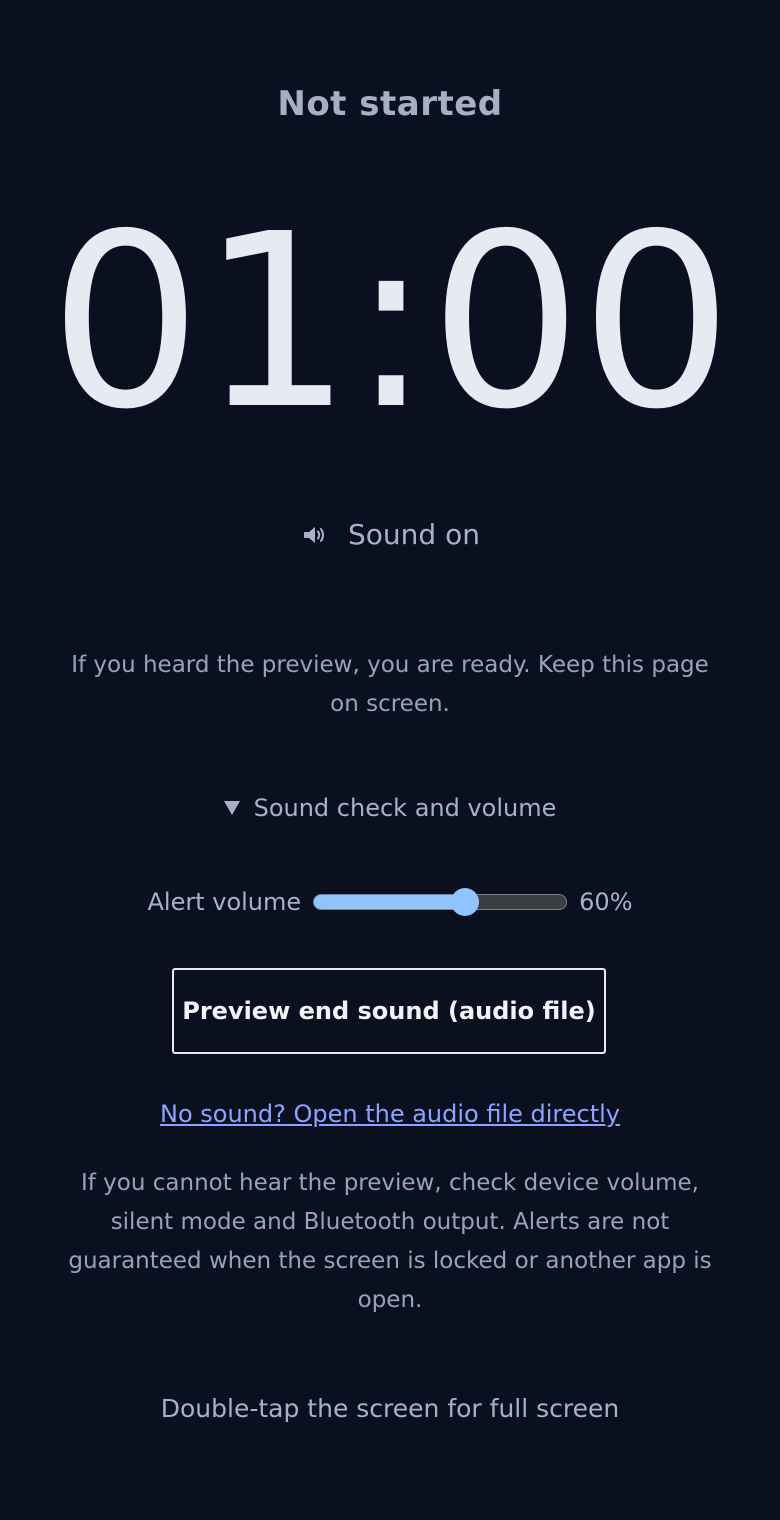  I want to click on open-audio-file-link: No sound? Open the audio file directly, so click(390, 1114).